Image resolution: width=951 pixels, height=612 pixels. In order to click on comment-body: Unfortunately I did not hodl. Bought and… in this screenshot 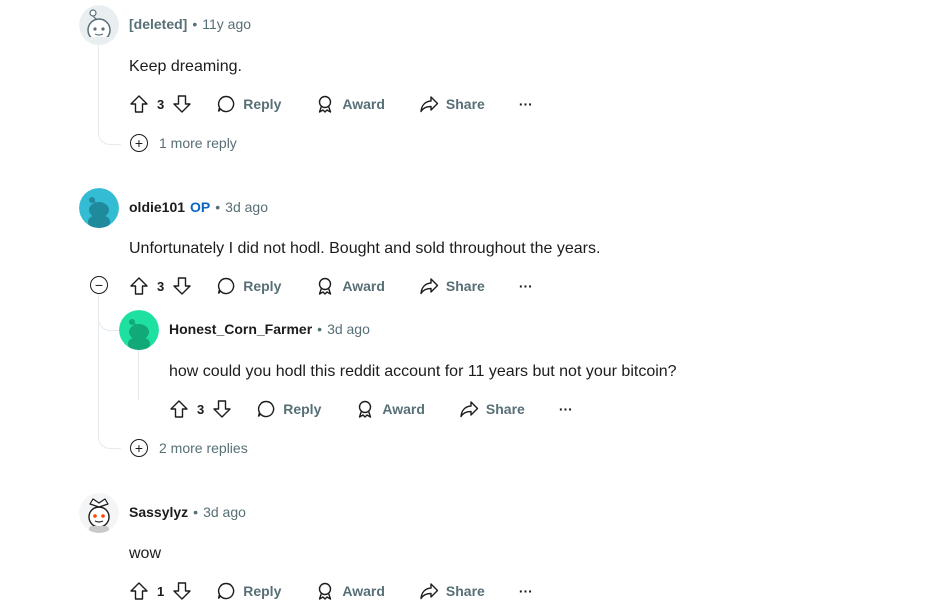, I will do `click(365, 248)`.